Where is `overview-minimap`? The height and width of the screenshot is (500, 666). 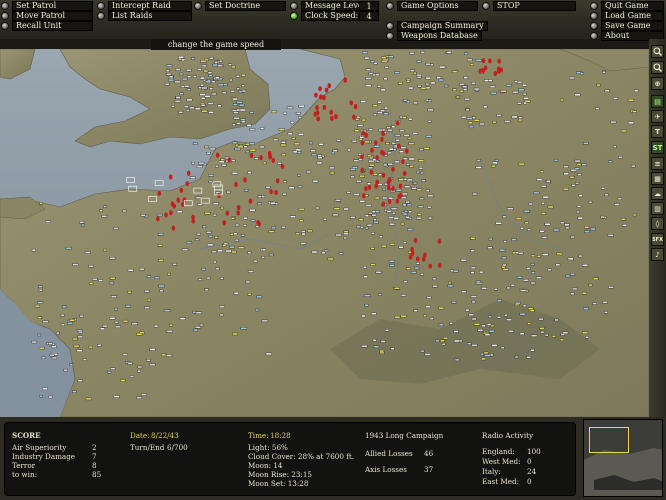 overview-minimap is located at coordinates (623, 458).